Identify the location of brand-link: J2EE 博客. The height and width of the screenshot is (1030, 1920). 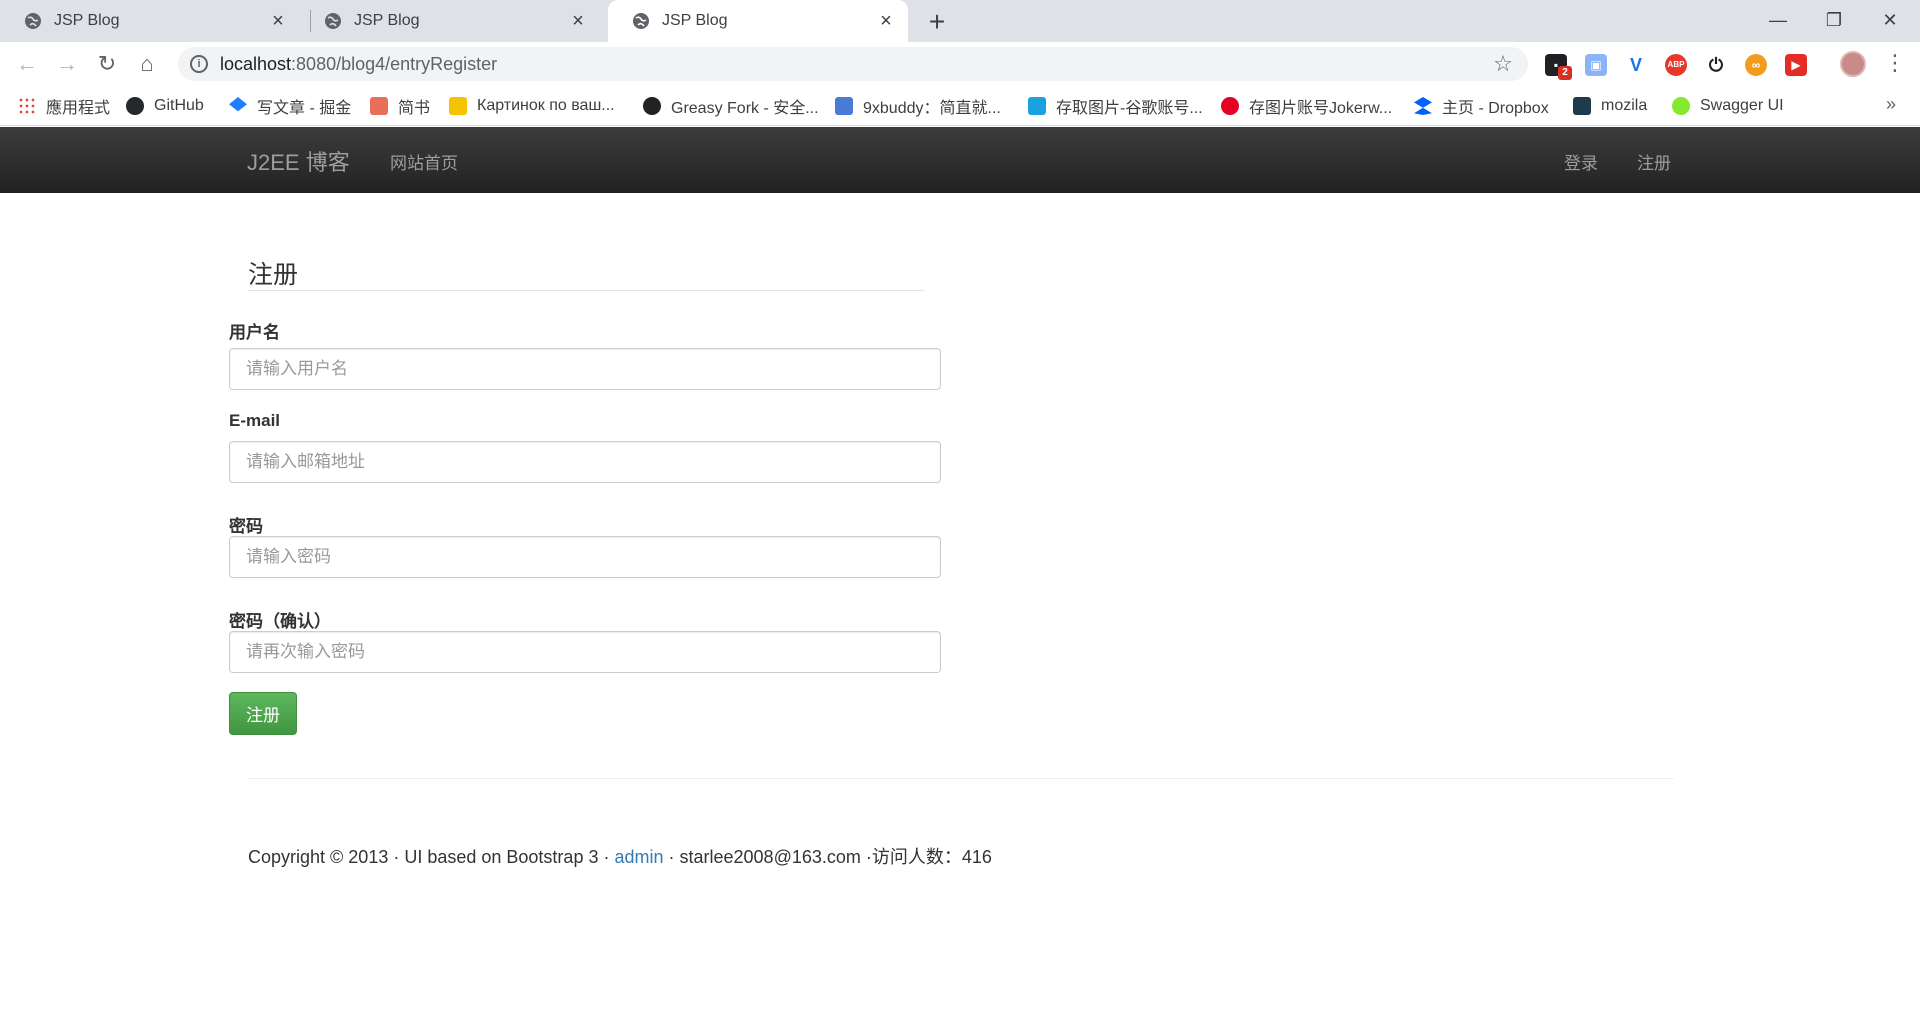
(298, 161).